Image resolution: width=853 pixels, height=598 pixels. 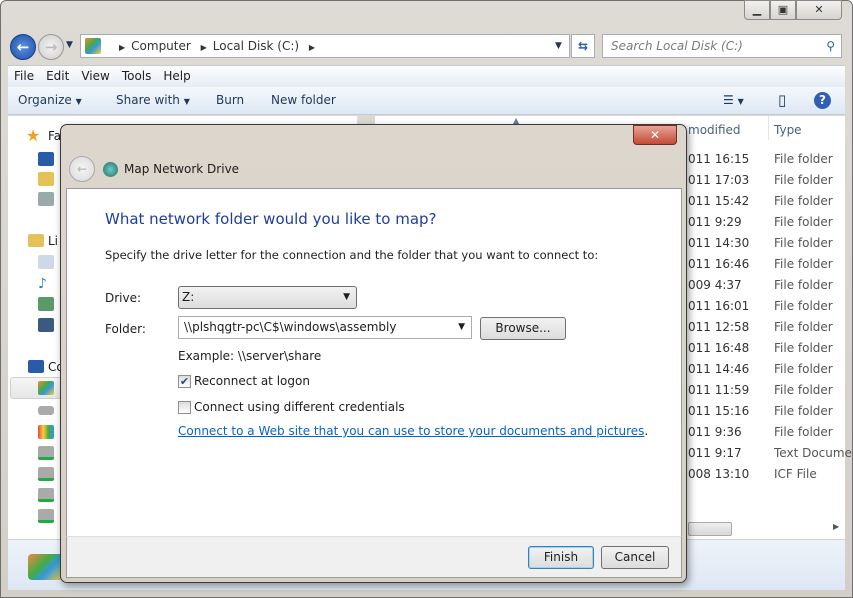 What do you see at coordinates (36, 366) in the screenshot?
I see `computer-icon` at bounding box center [36, 366].